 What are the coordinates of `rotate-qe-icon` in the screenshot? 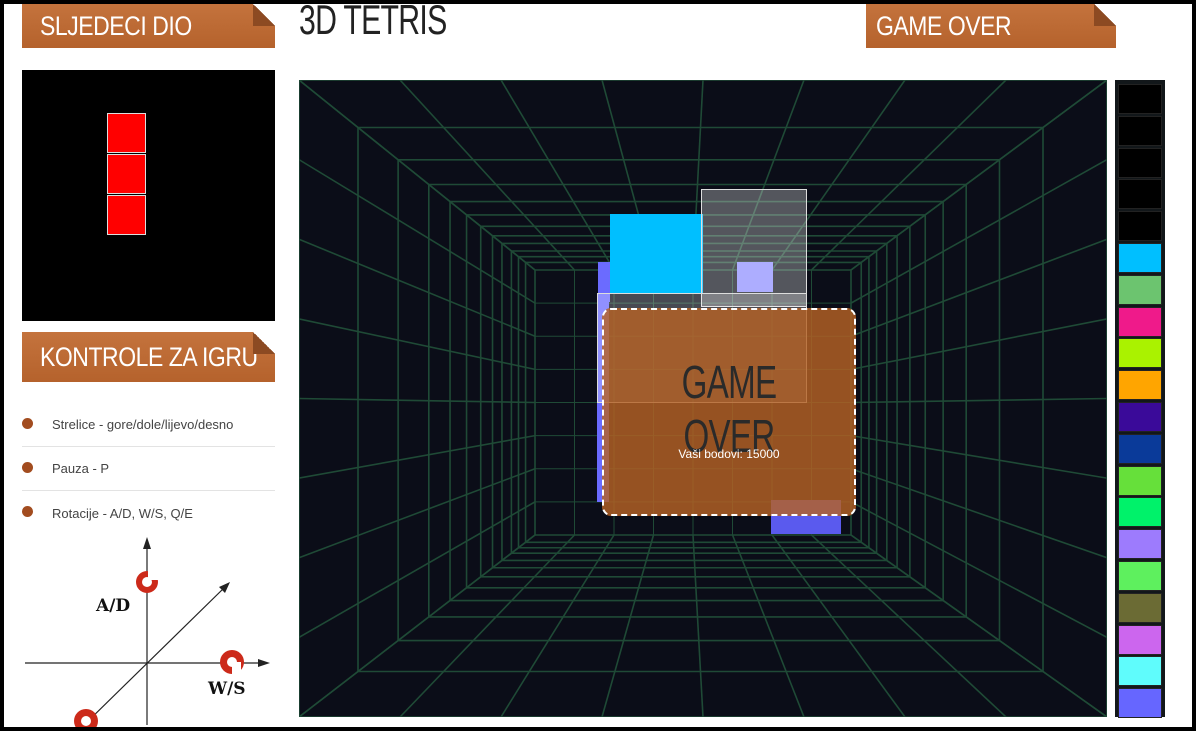 It's located at (86, 718).